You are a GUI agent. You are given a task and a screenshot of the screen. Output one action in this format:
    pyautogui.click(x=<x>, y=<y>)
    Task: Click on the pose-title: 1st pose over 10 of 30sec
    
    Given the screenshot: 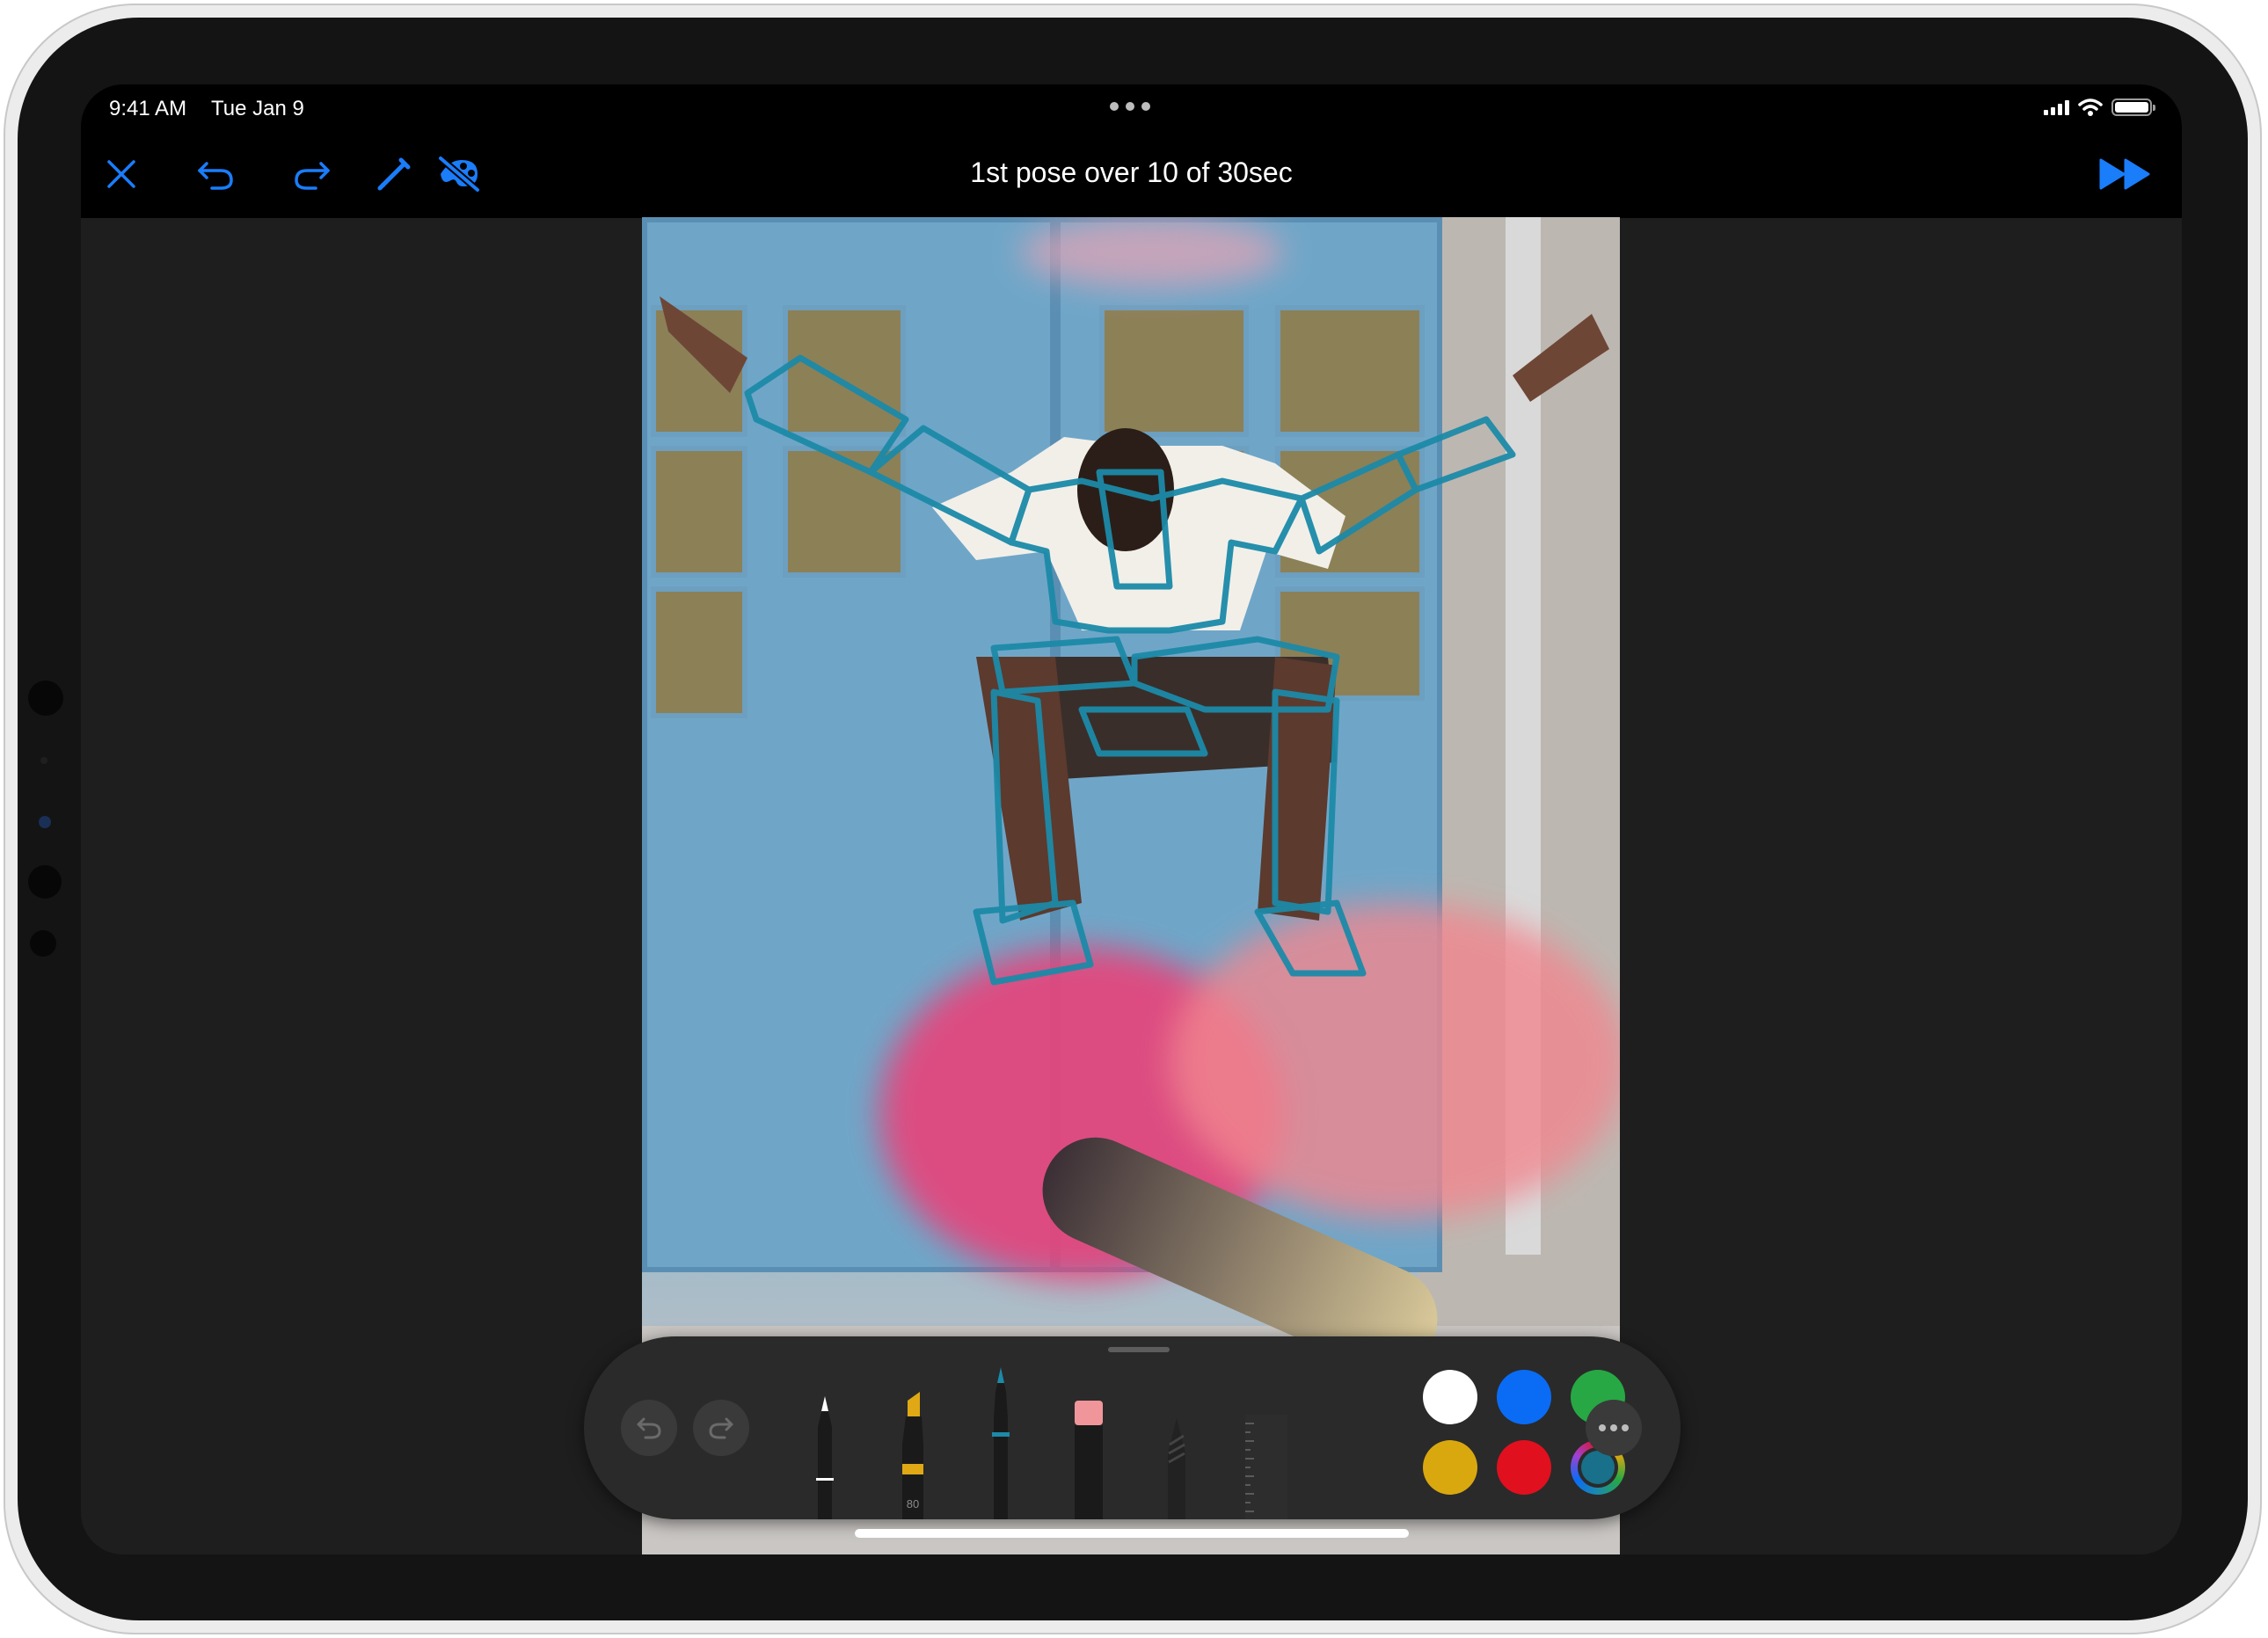 What is the action you would take?
    pyautogui.click(x=1131, y=172)
    